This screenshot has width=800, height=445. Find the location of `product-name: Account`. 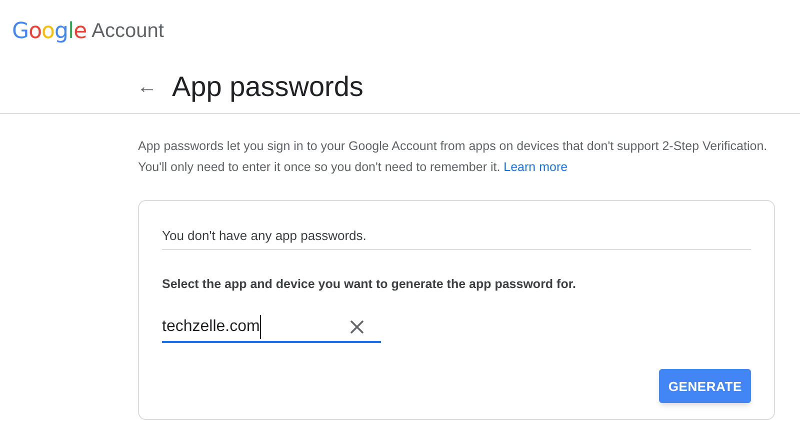

product-name: Account is located at coordinates (128, 31).